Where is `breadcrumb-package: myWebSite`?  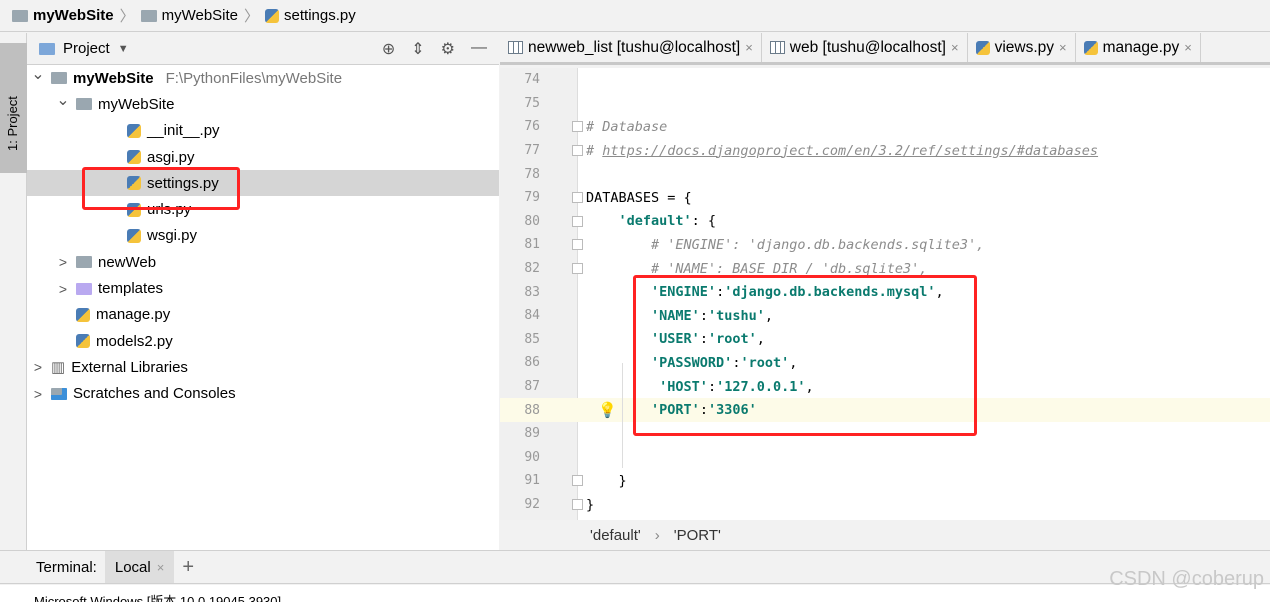 breadcrumb-package: myWebSite is located at coordinates (189, 15).